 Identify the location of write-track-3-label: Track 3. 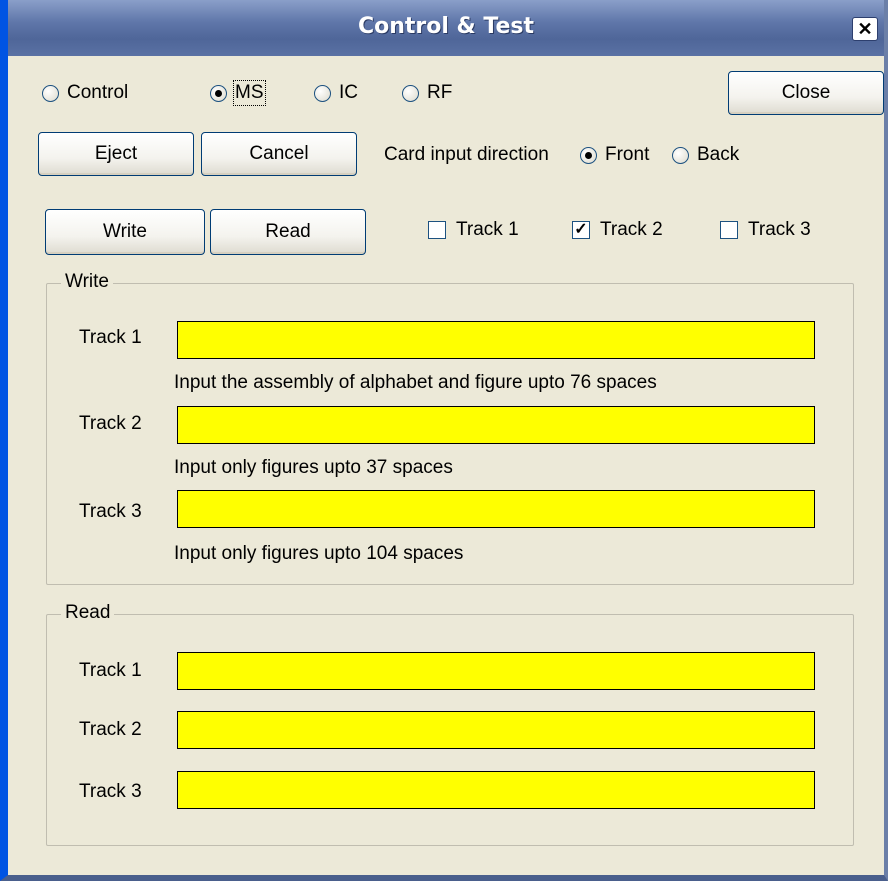
(110, 511).